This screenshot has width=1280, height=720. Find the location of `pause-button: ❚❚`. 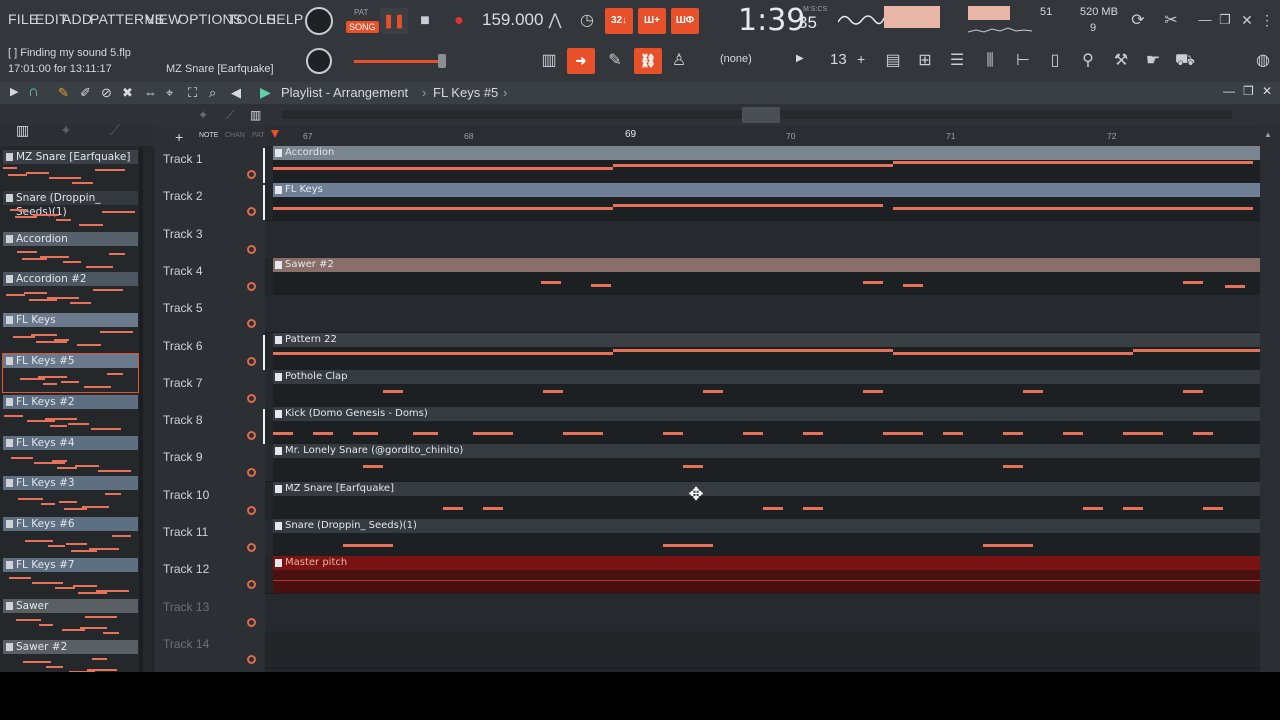

pause-button: ❚❚ is located at coordinates (394, 21).